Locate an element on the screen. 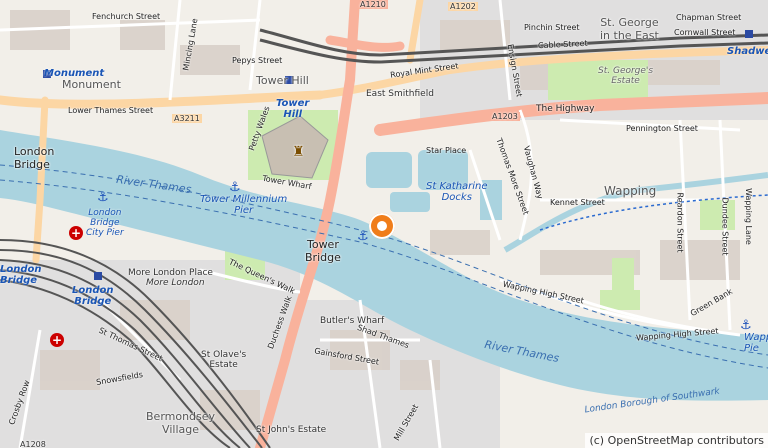 The width and height of the screenshot is (768, 448). st-georges-estate-label: St. George's Estate is located at coordinates (626, 76).